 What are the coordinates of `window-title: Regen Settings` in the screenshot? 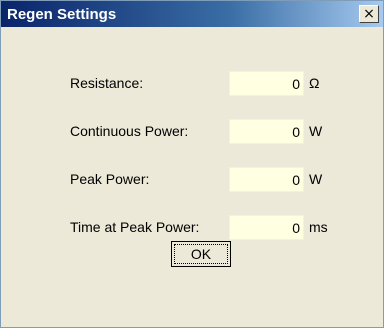 It's located at (62, 14).